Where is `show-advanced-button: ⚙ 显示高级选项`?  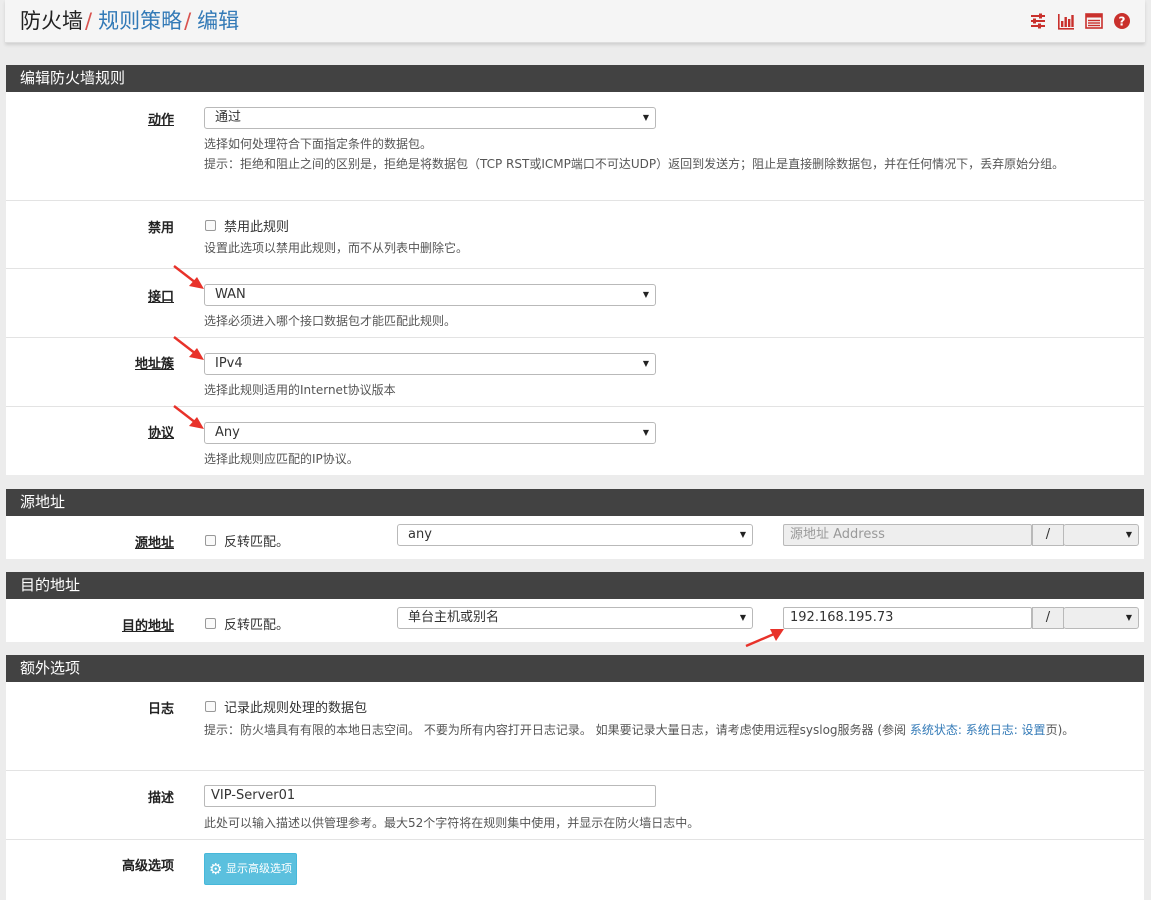
show-advanced-button: ⚙ 显示高级选项 is located at coordinates (250, 869).